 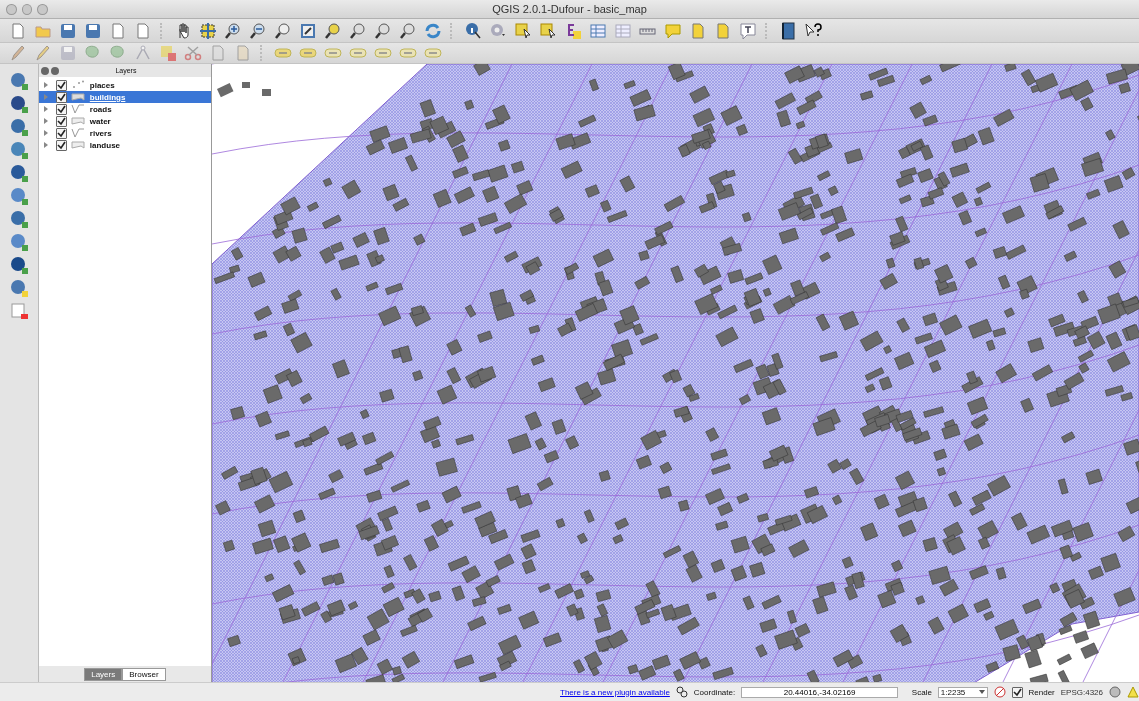 I want to click on identify-icon, so click(x=473, y=30).